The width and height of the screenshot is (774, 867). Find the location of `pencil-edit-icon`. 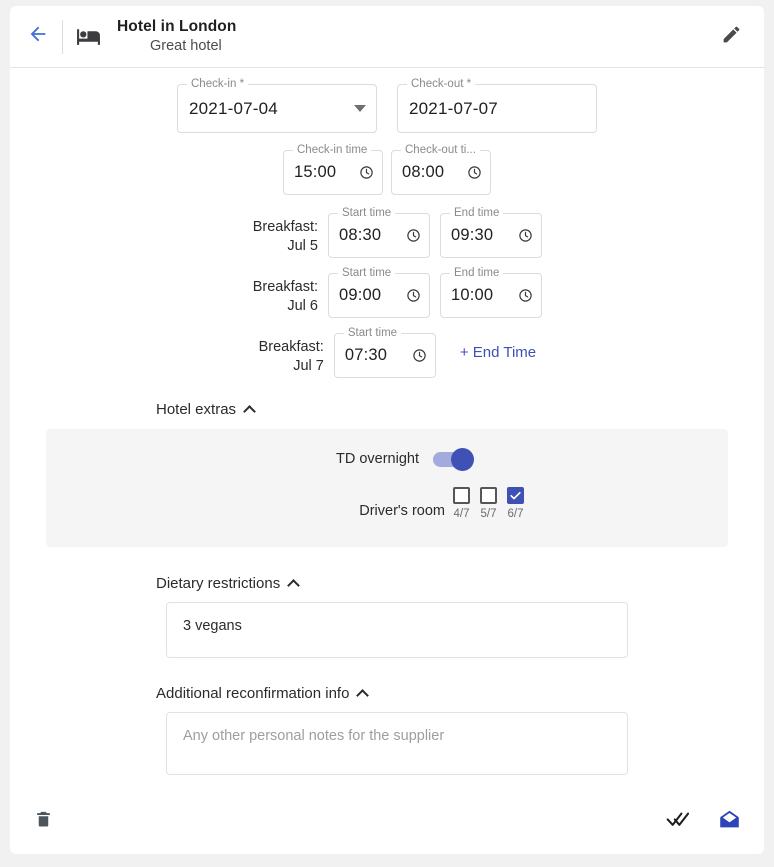

pencil-edit-icon is located at coordinates (731, 37).